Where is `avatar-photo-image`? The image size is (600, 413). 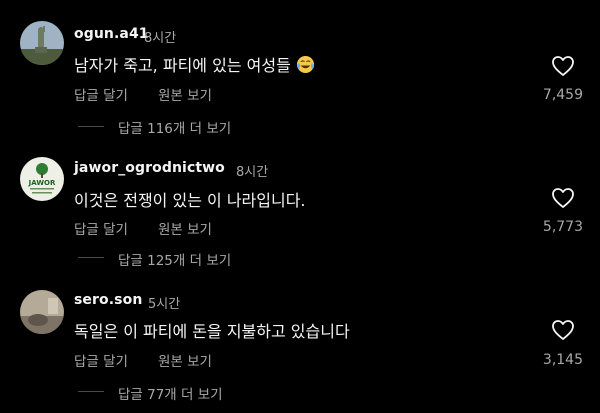 avatar-photo-image is located at coordinates (42, 312).